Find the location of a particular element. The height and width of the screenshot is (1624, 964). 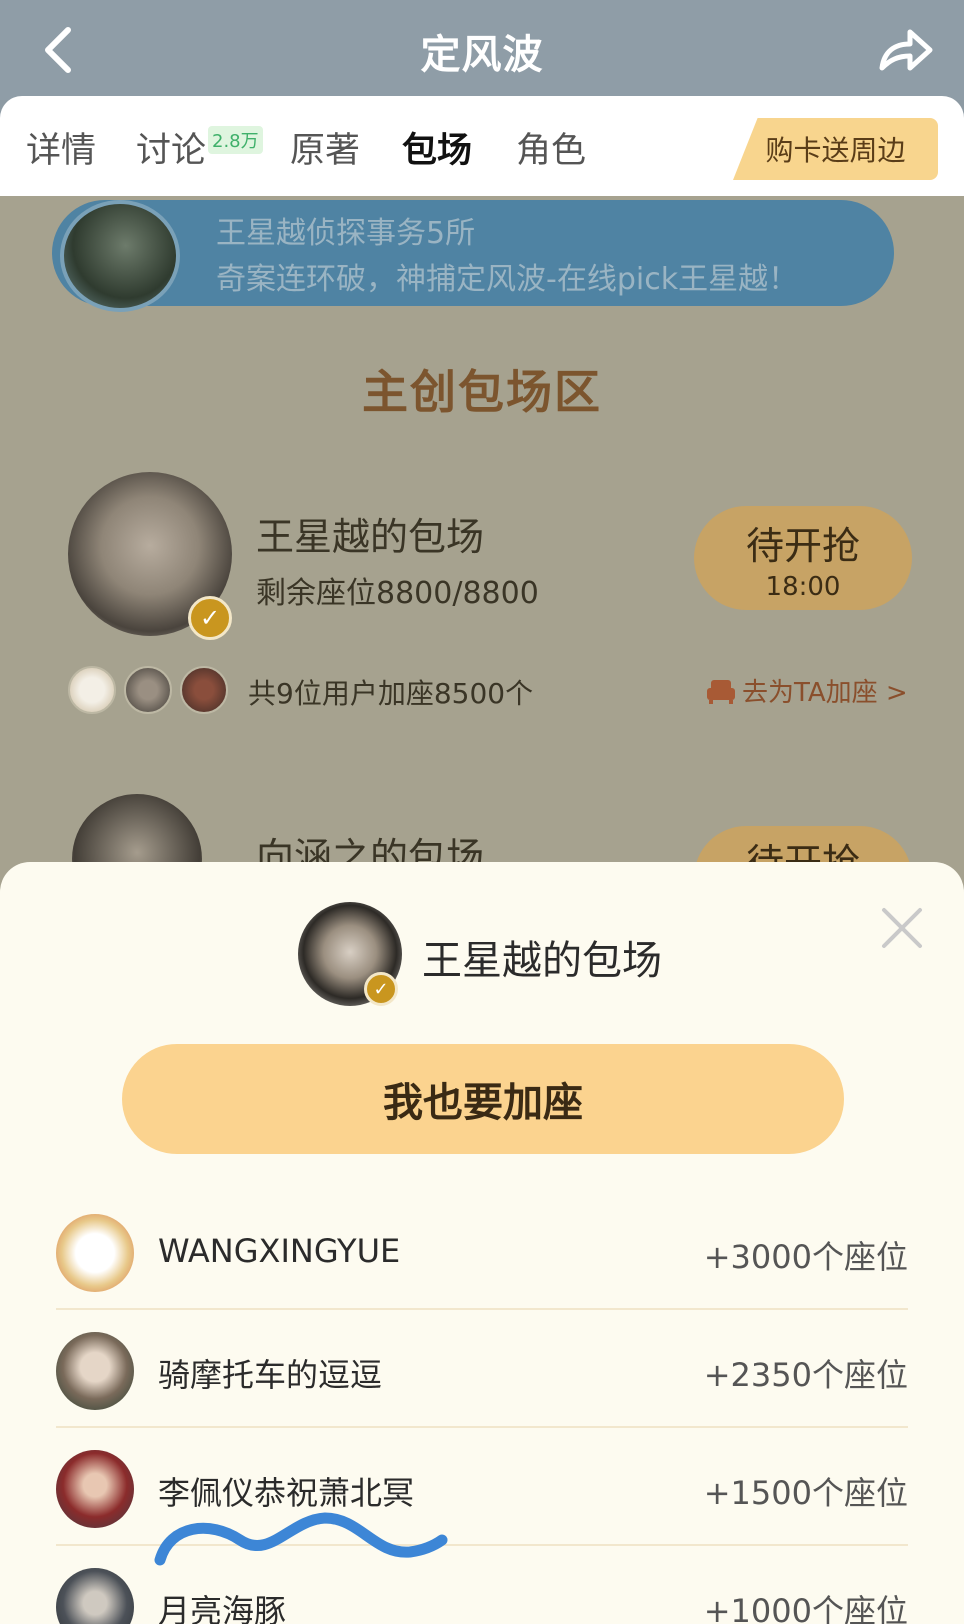

banner-avatar is located at coordinates (120, 256).